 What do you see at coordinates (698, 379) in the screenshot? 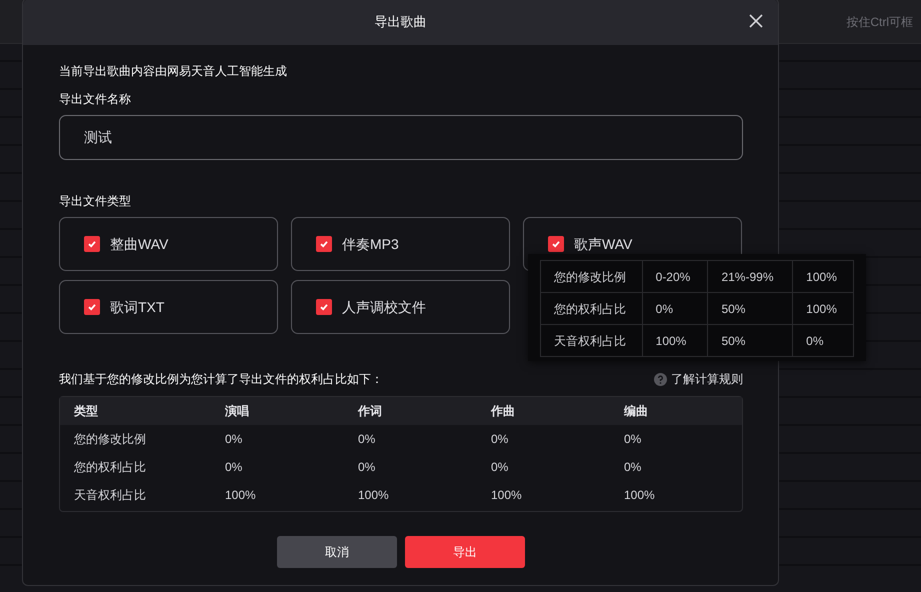
I see `rules-link: 了解计算规则` at bounding box center [698, 379].